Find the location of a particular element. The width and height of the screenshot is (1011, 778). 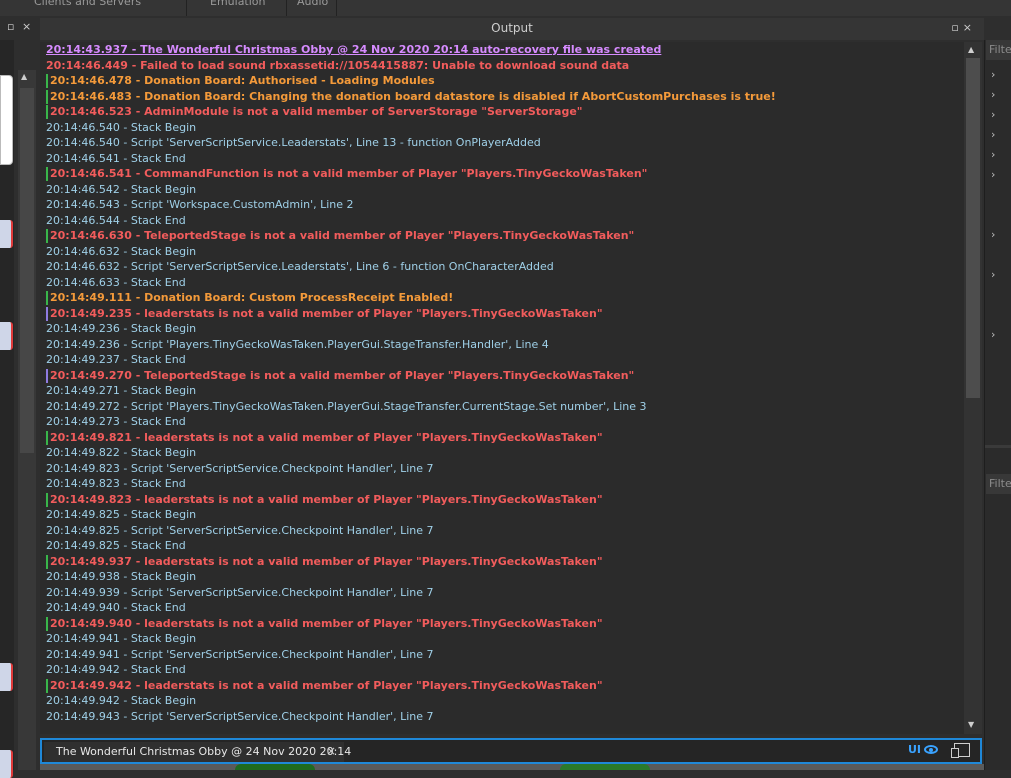

log-line: 20:14:49.822 - Stack Begin is located at coordinates (121, 452).